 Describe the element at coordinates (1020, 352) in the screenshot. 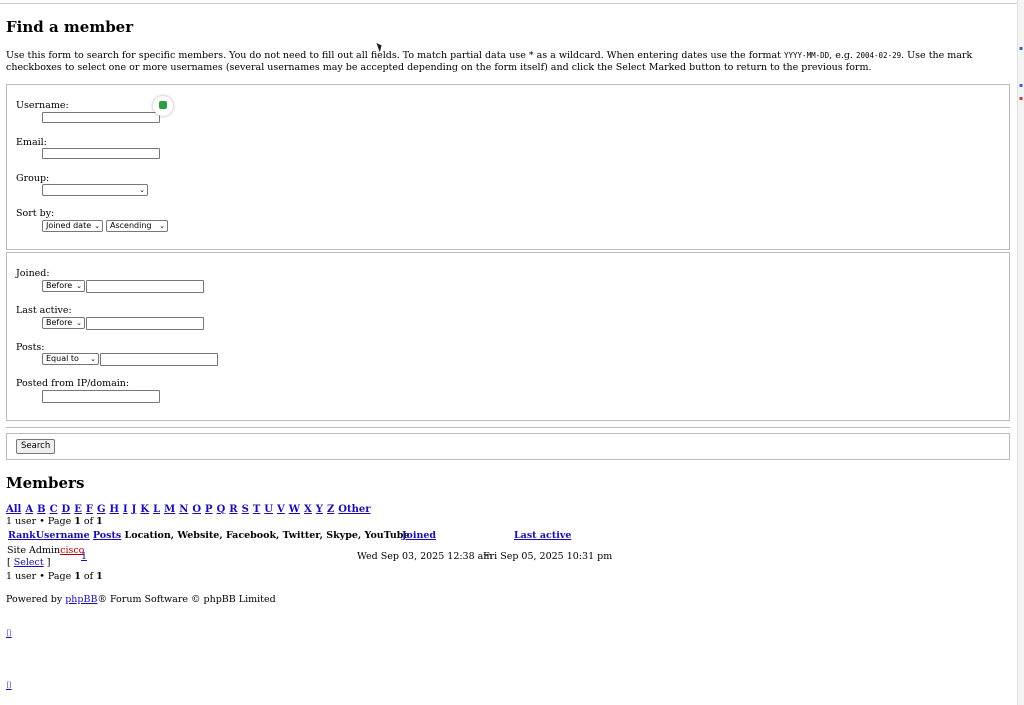

I see `side-scrollbar: ▪ ▪ ▪` at that location.